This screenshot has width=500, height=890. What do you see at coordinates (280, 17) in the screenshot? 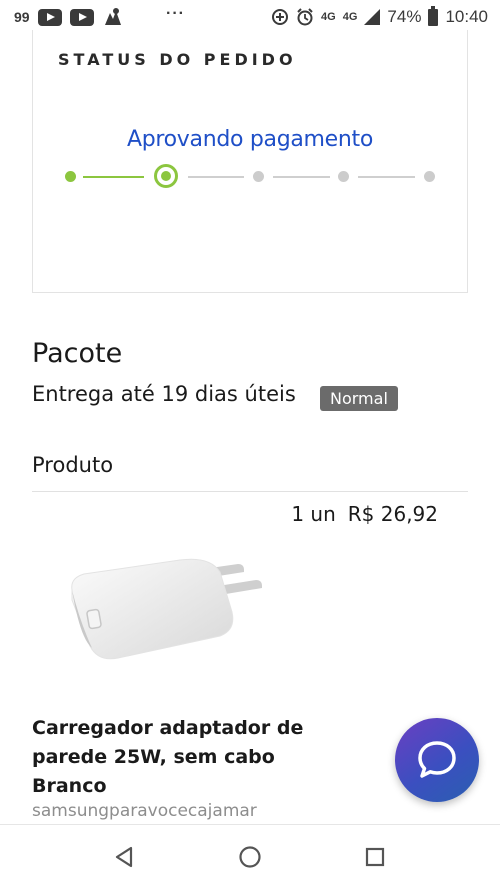
I see `data-saver-icon` at bounding box center [280, 17].